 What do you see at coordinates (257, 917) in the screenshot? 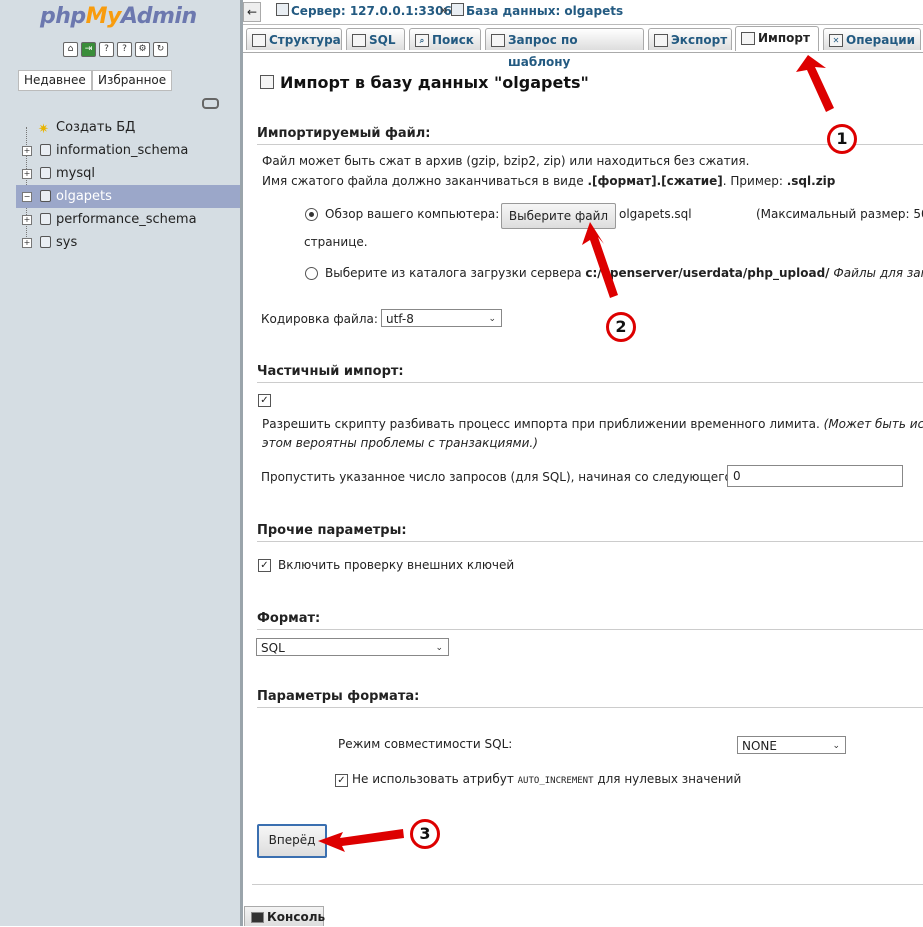
I see `console-icon` at bounding box center [257, 917].